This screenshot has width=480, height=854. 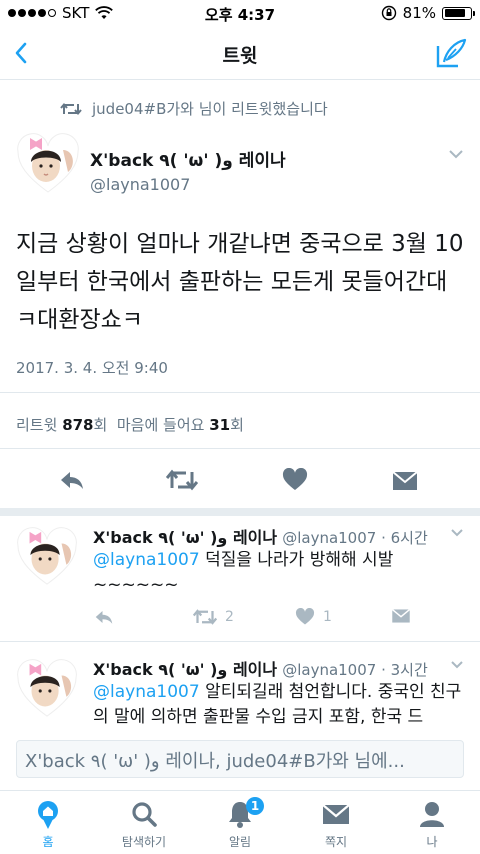 What do you see at coordinates (454, 13) in the screenshot?
I see `battery-fill` at bounding box center [454, 13].